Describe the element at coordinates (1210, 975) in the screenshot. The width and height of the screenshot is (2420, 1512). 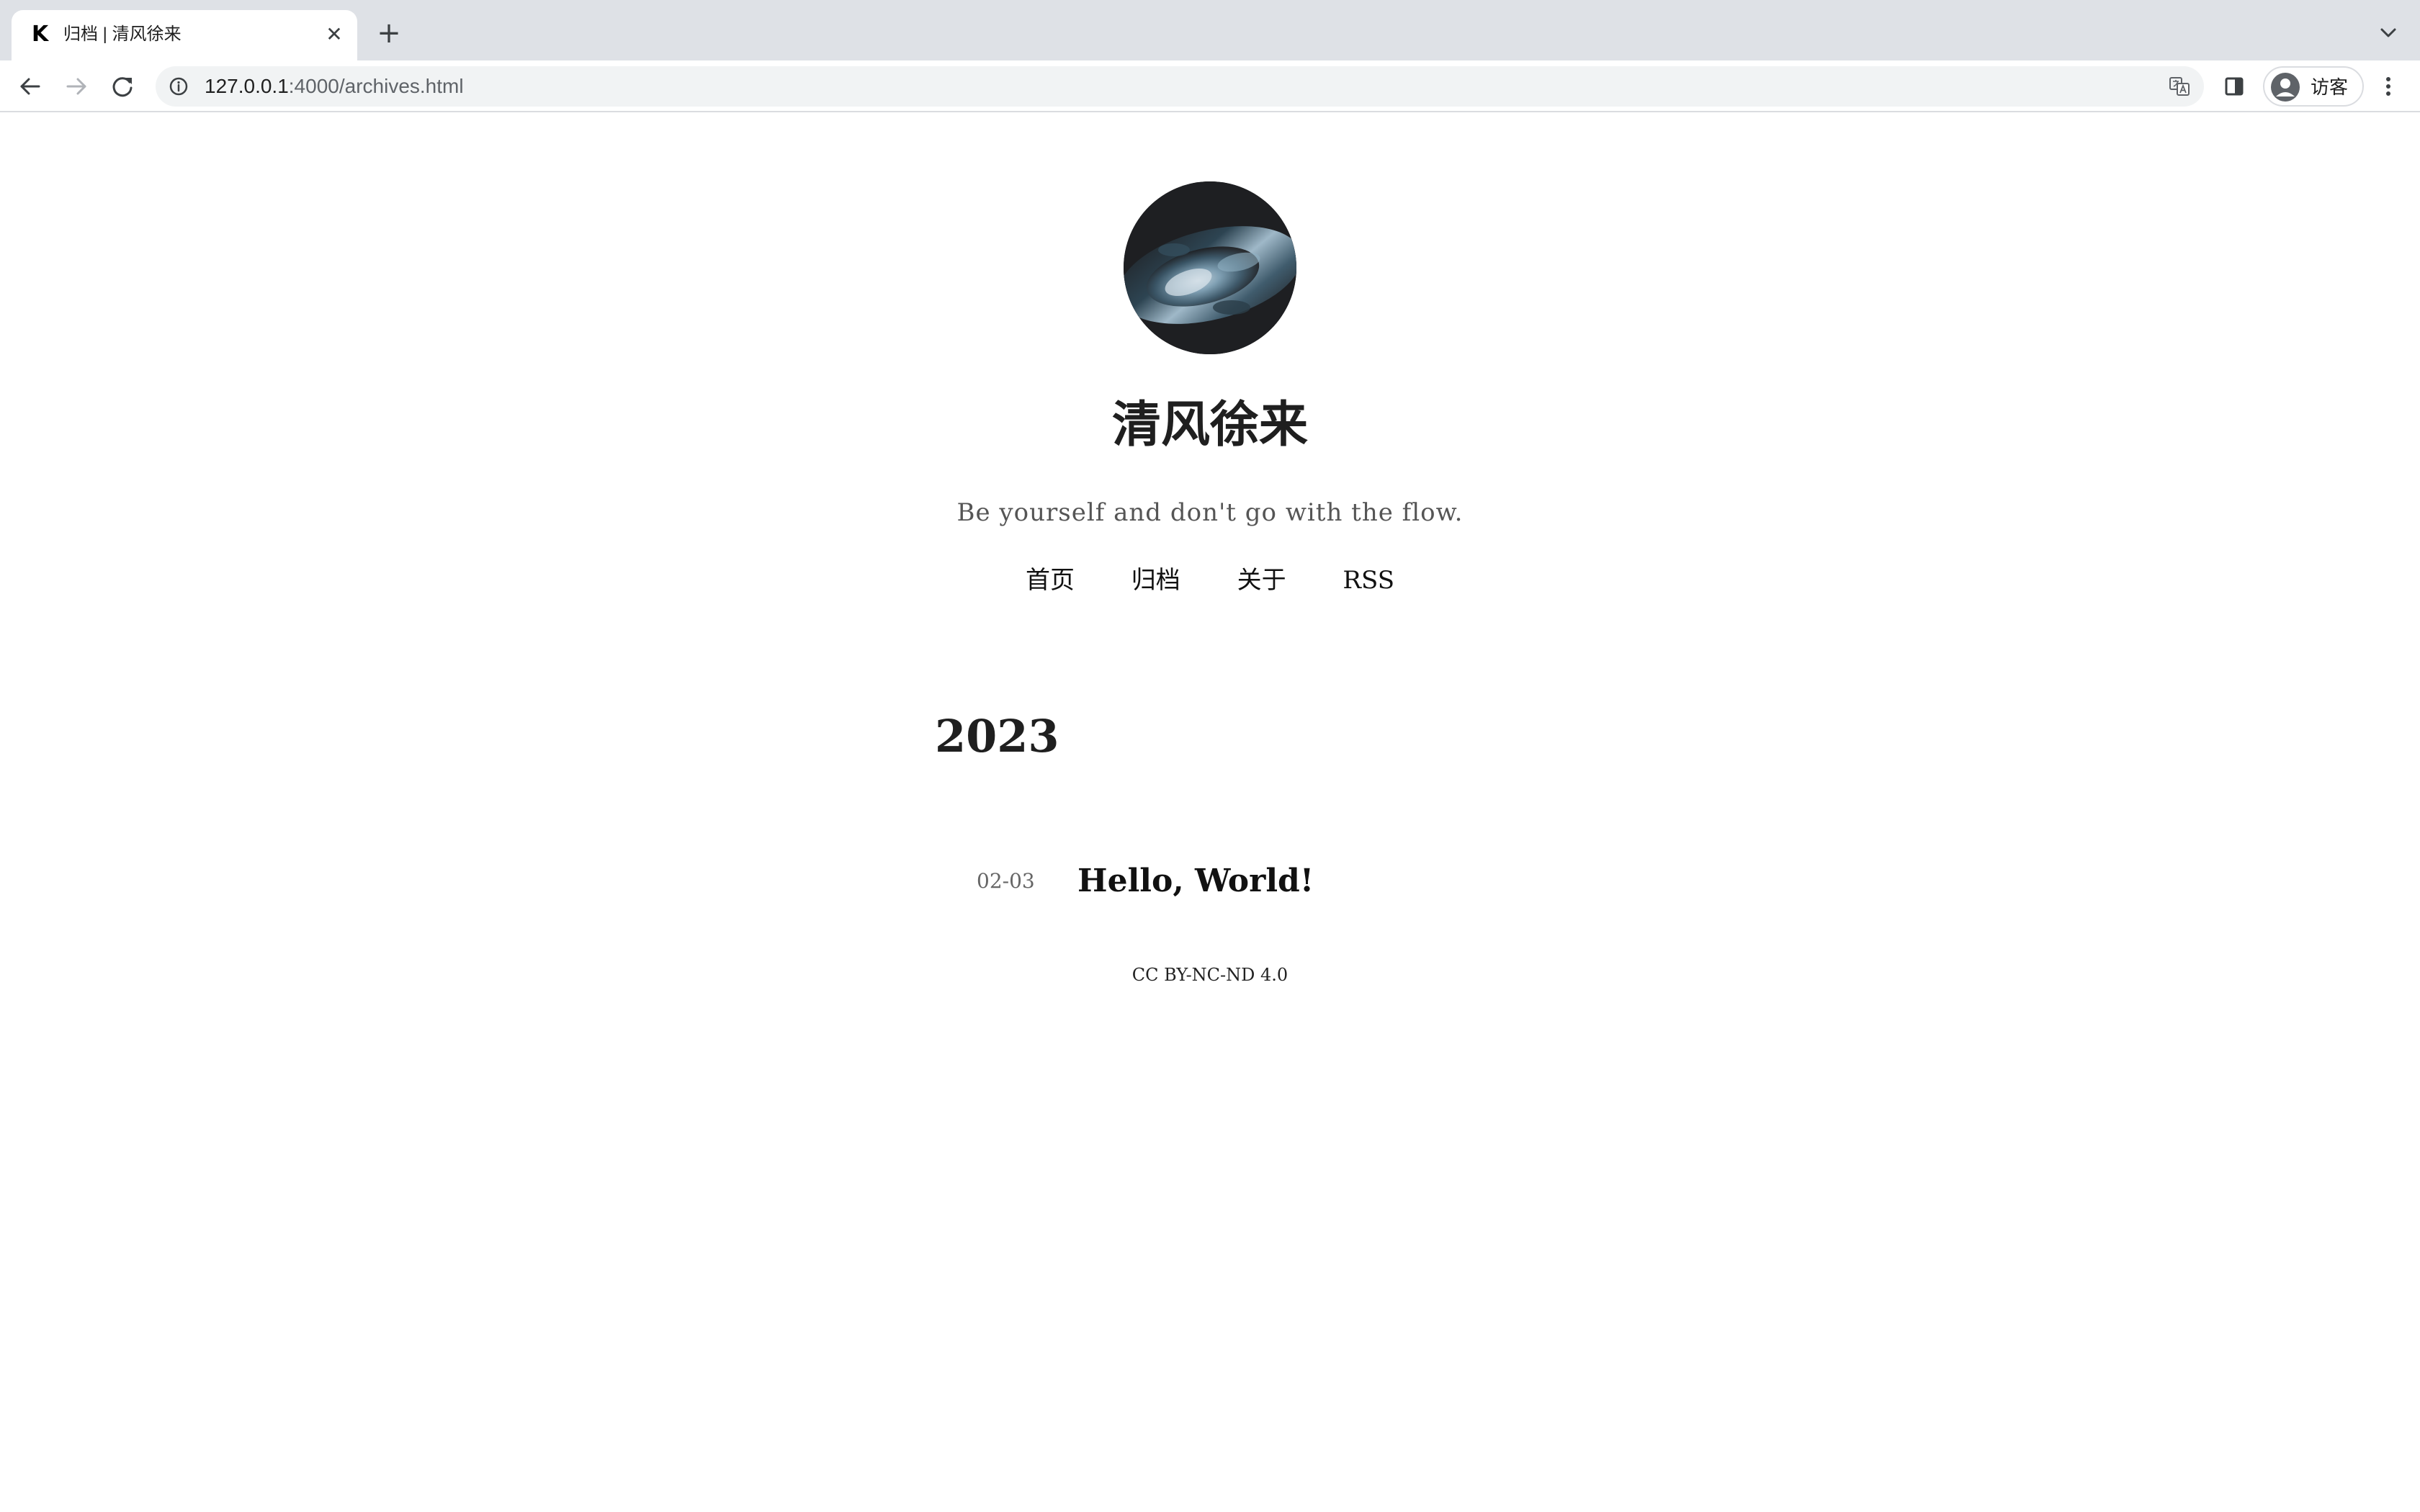
I see `footer-license: CC BY-NC-ND 4.0` at that location.